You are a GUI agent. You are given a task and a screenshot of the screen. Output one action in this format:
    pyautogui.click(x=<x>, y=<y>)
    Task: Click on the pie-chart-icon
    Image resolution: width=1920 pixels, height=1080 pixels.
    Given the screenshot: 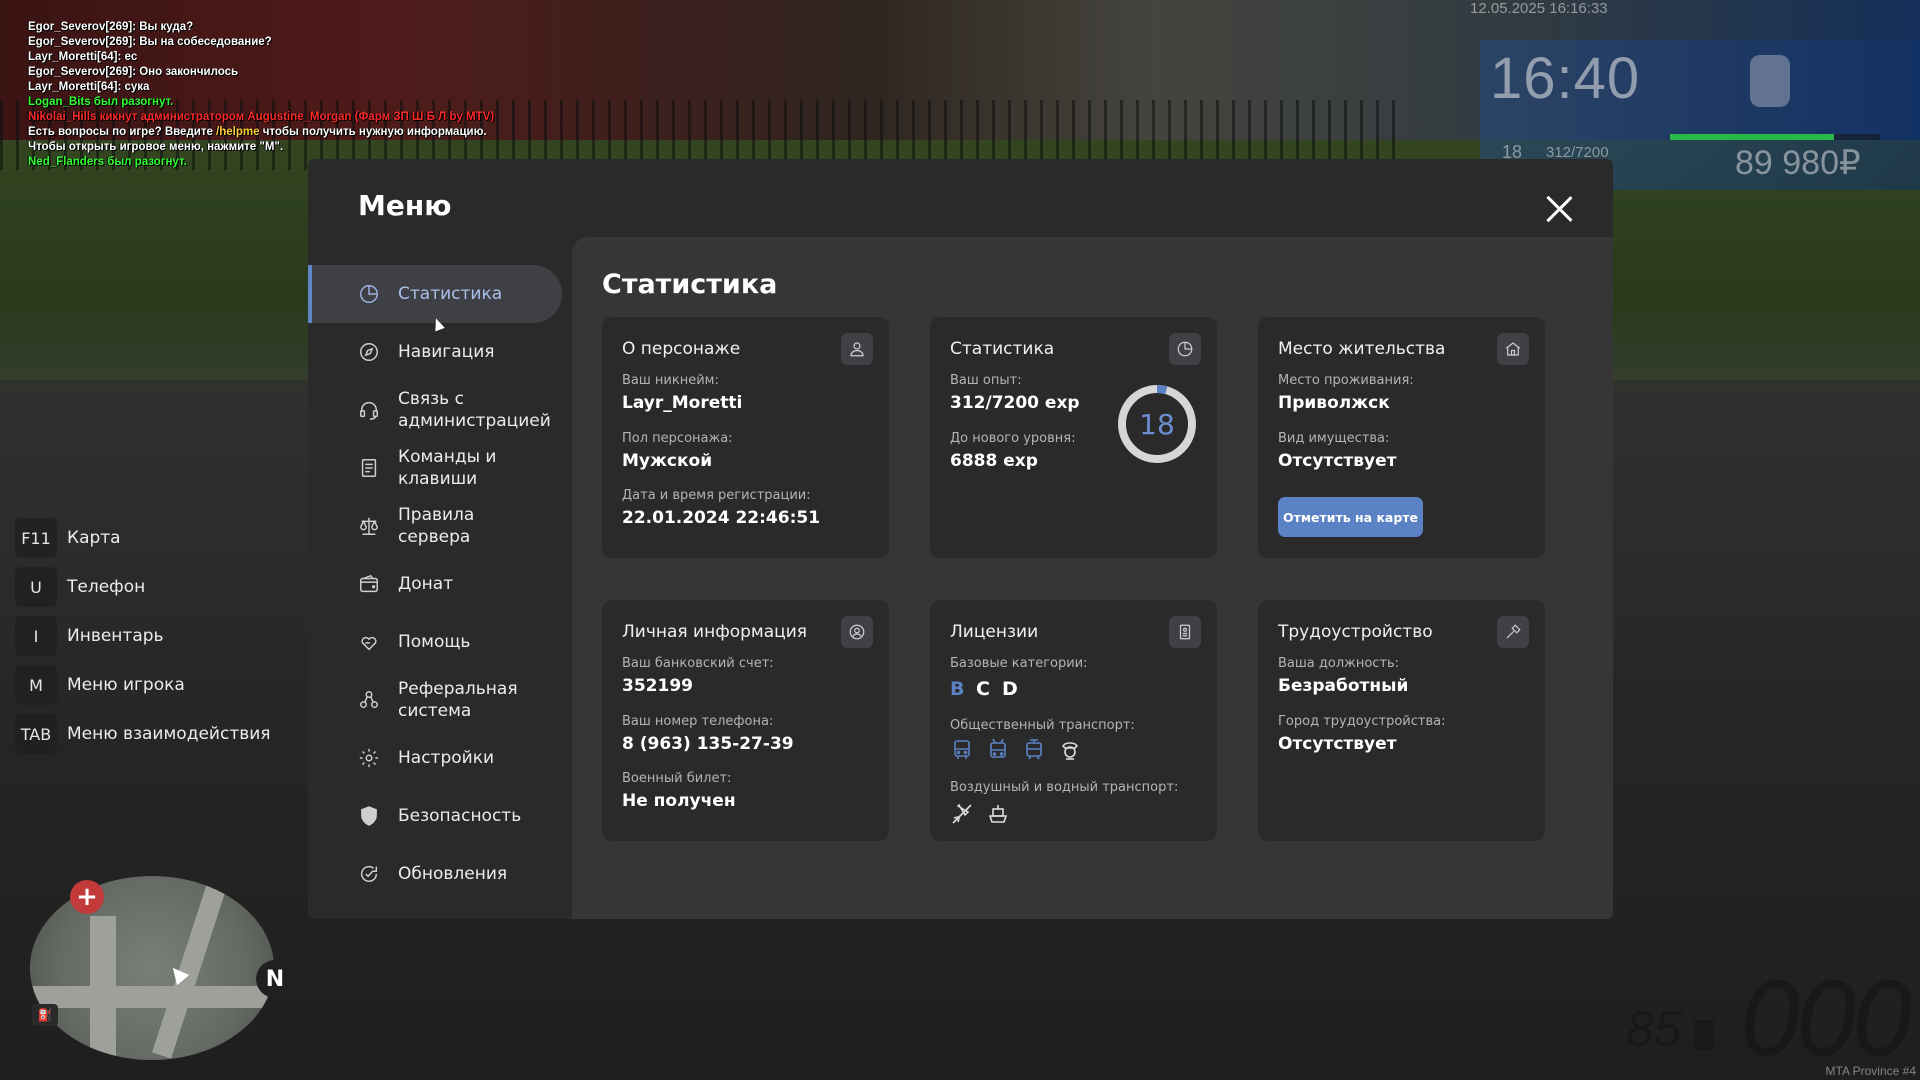 What is the action you would take?
    pyautogui.click(x=1185, y=349)
    